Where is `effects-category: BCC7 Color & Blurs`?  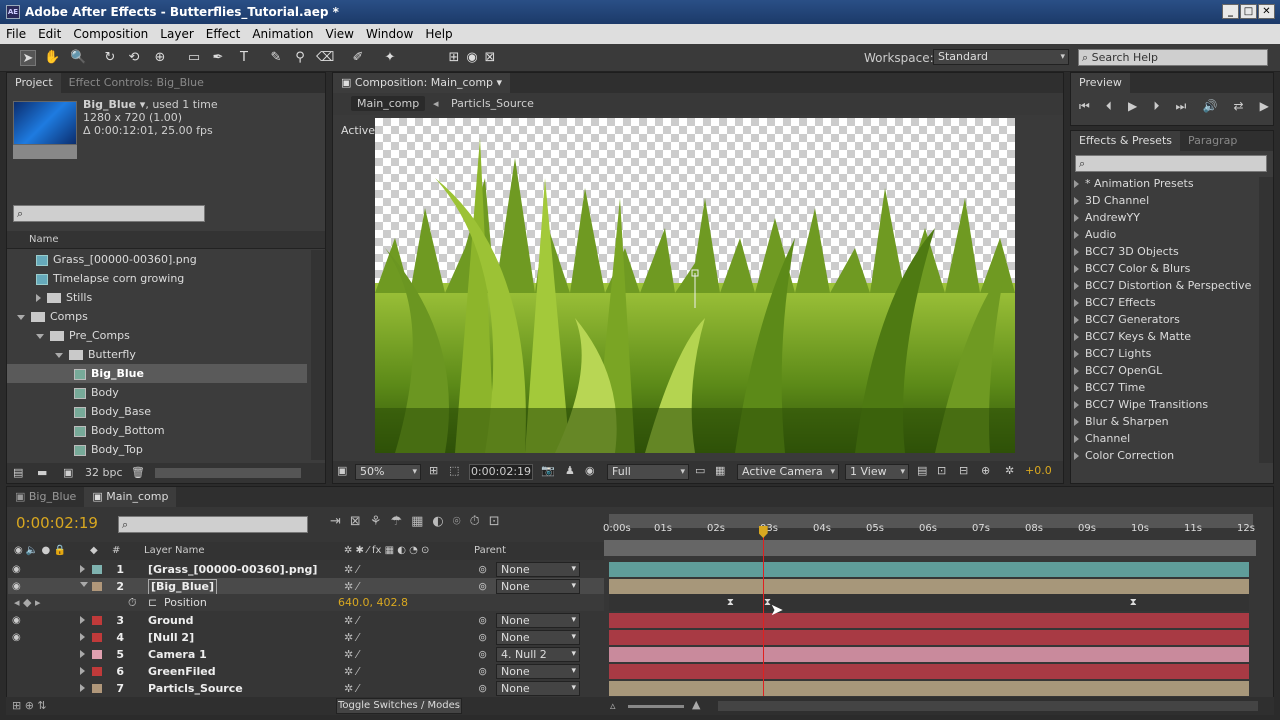
effects-category: BCC7 Color & Blurs is located at coordinates (1132, 268).